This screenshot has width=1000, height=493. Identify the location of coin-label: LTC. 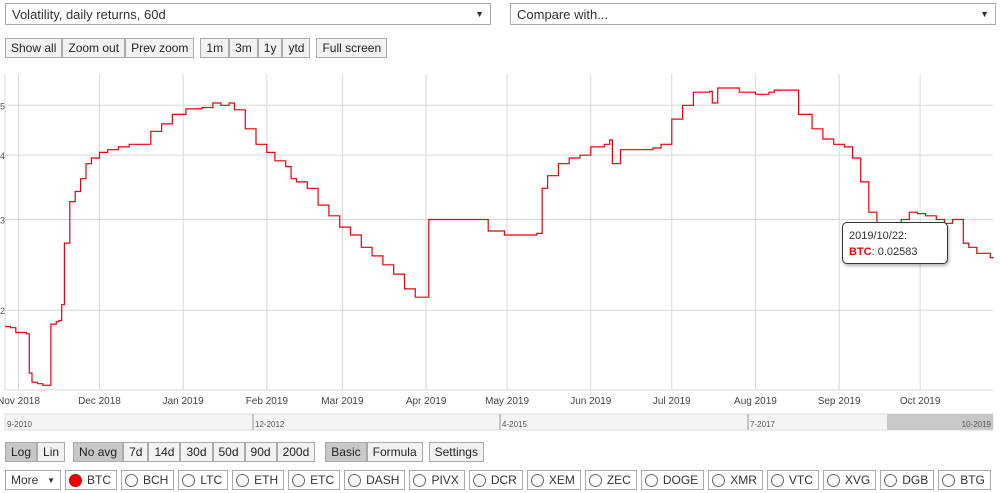
(211, 480).